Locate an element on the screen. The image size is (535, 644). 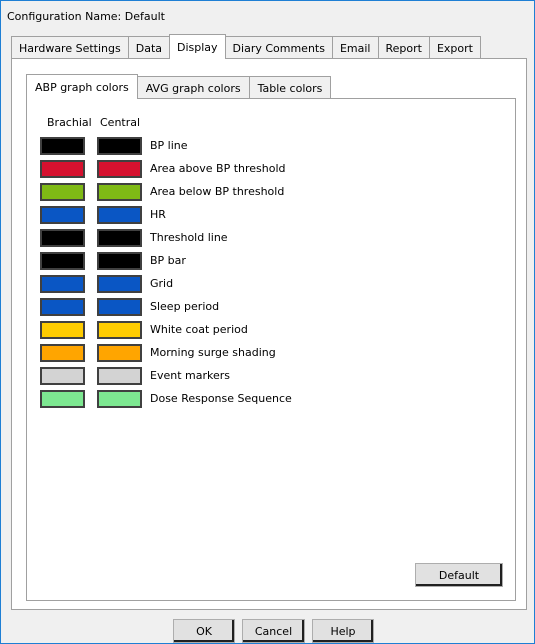
color-row-label: Dose Response Sequence is located at coordinates (221, 398).